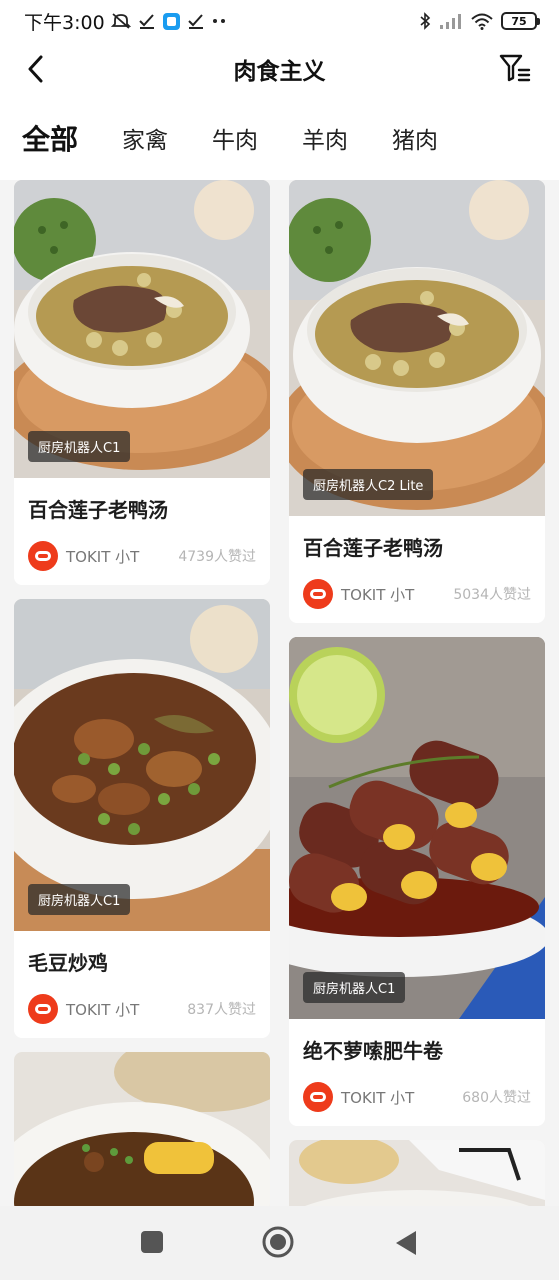 The height and width of the screenshot is (1280, 559). Describe the element at coordinates (142, 1009) in the screenshot. I see `recipe-meta: TOKIT 小T 837人赞过` at that location.